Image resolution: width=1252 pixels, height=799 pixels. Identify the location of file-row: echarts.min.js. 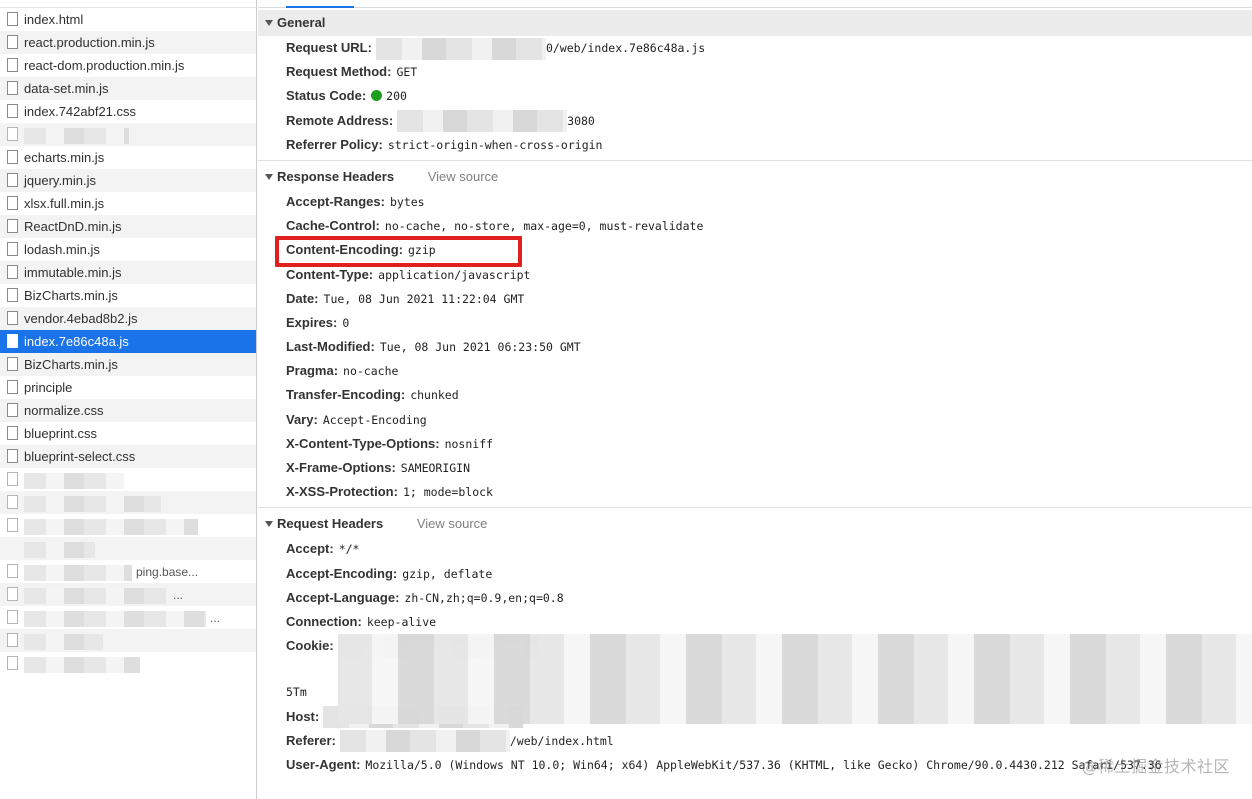
(128, 157).